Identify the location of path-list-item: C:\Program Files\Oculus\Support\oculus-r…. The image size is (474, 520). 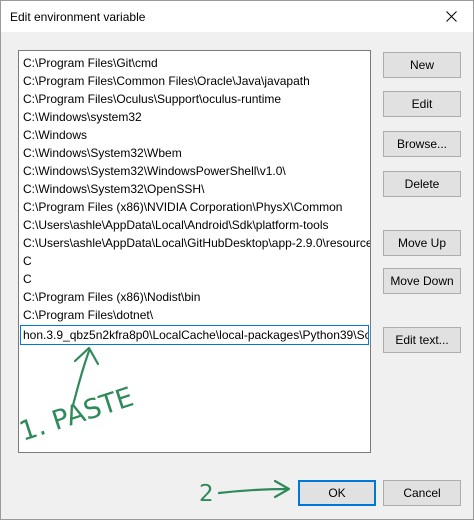
(194, 99).